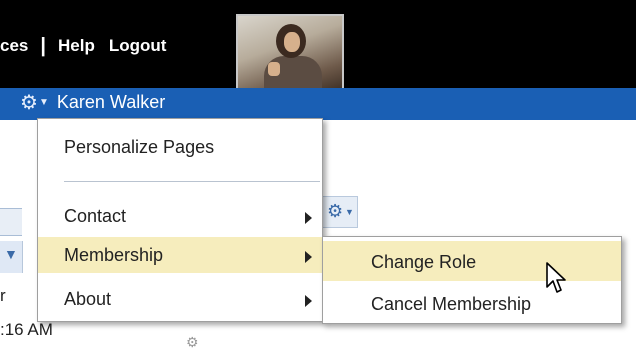 This screenshot has width=636, height=351. I want to click on menu-item-about: About, so click(180, 299).